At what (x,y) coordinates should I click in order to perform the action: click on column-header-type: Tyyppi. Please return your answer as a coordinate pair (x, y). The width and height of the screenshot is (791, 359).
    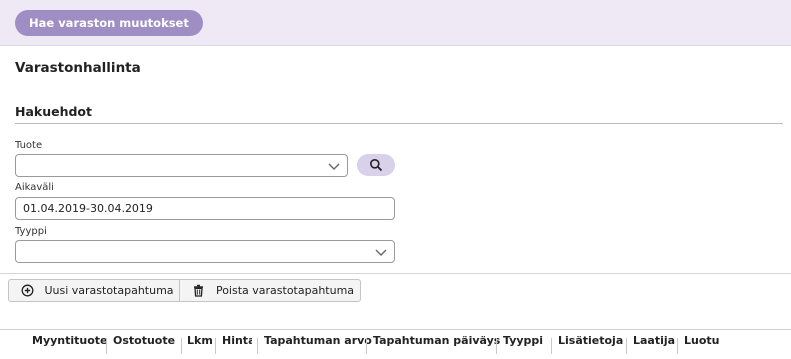
    Looking at the image, I should click on (523, 342).